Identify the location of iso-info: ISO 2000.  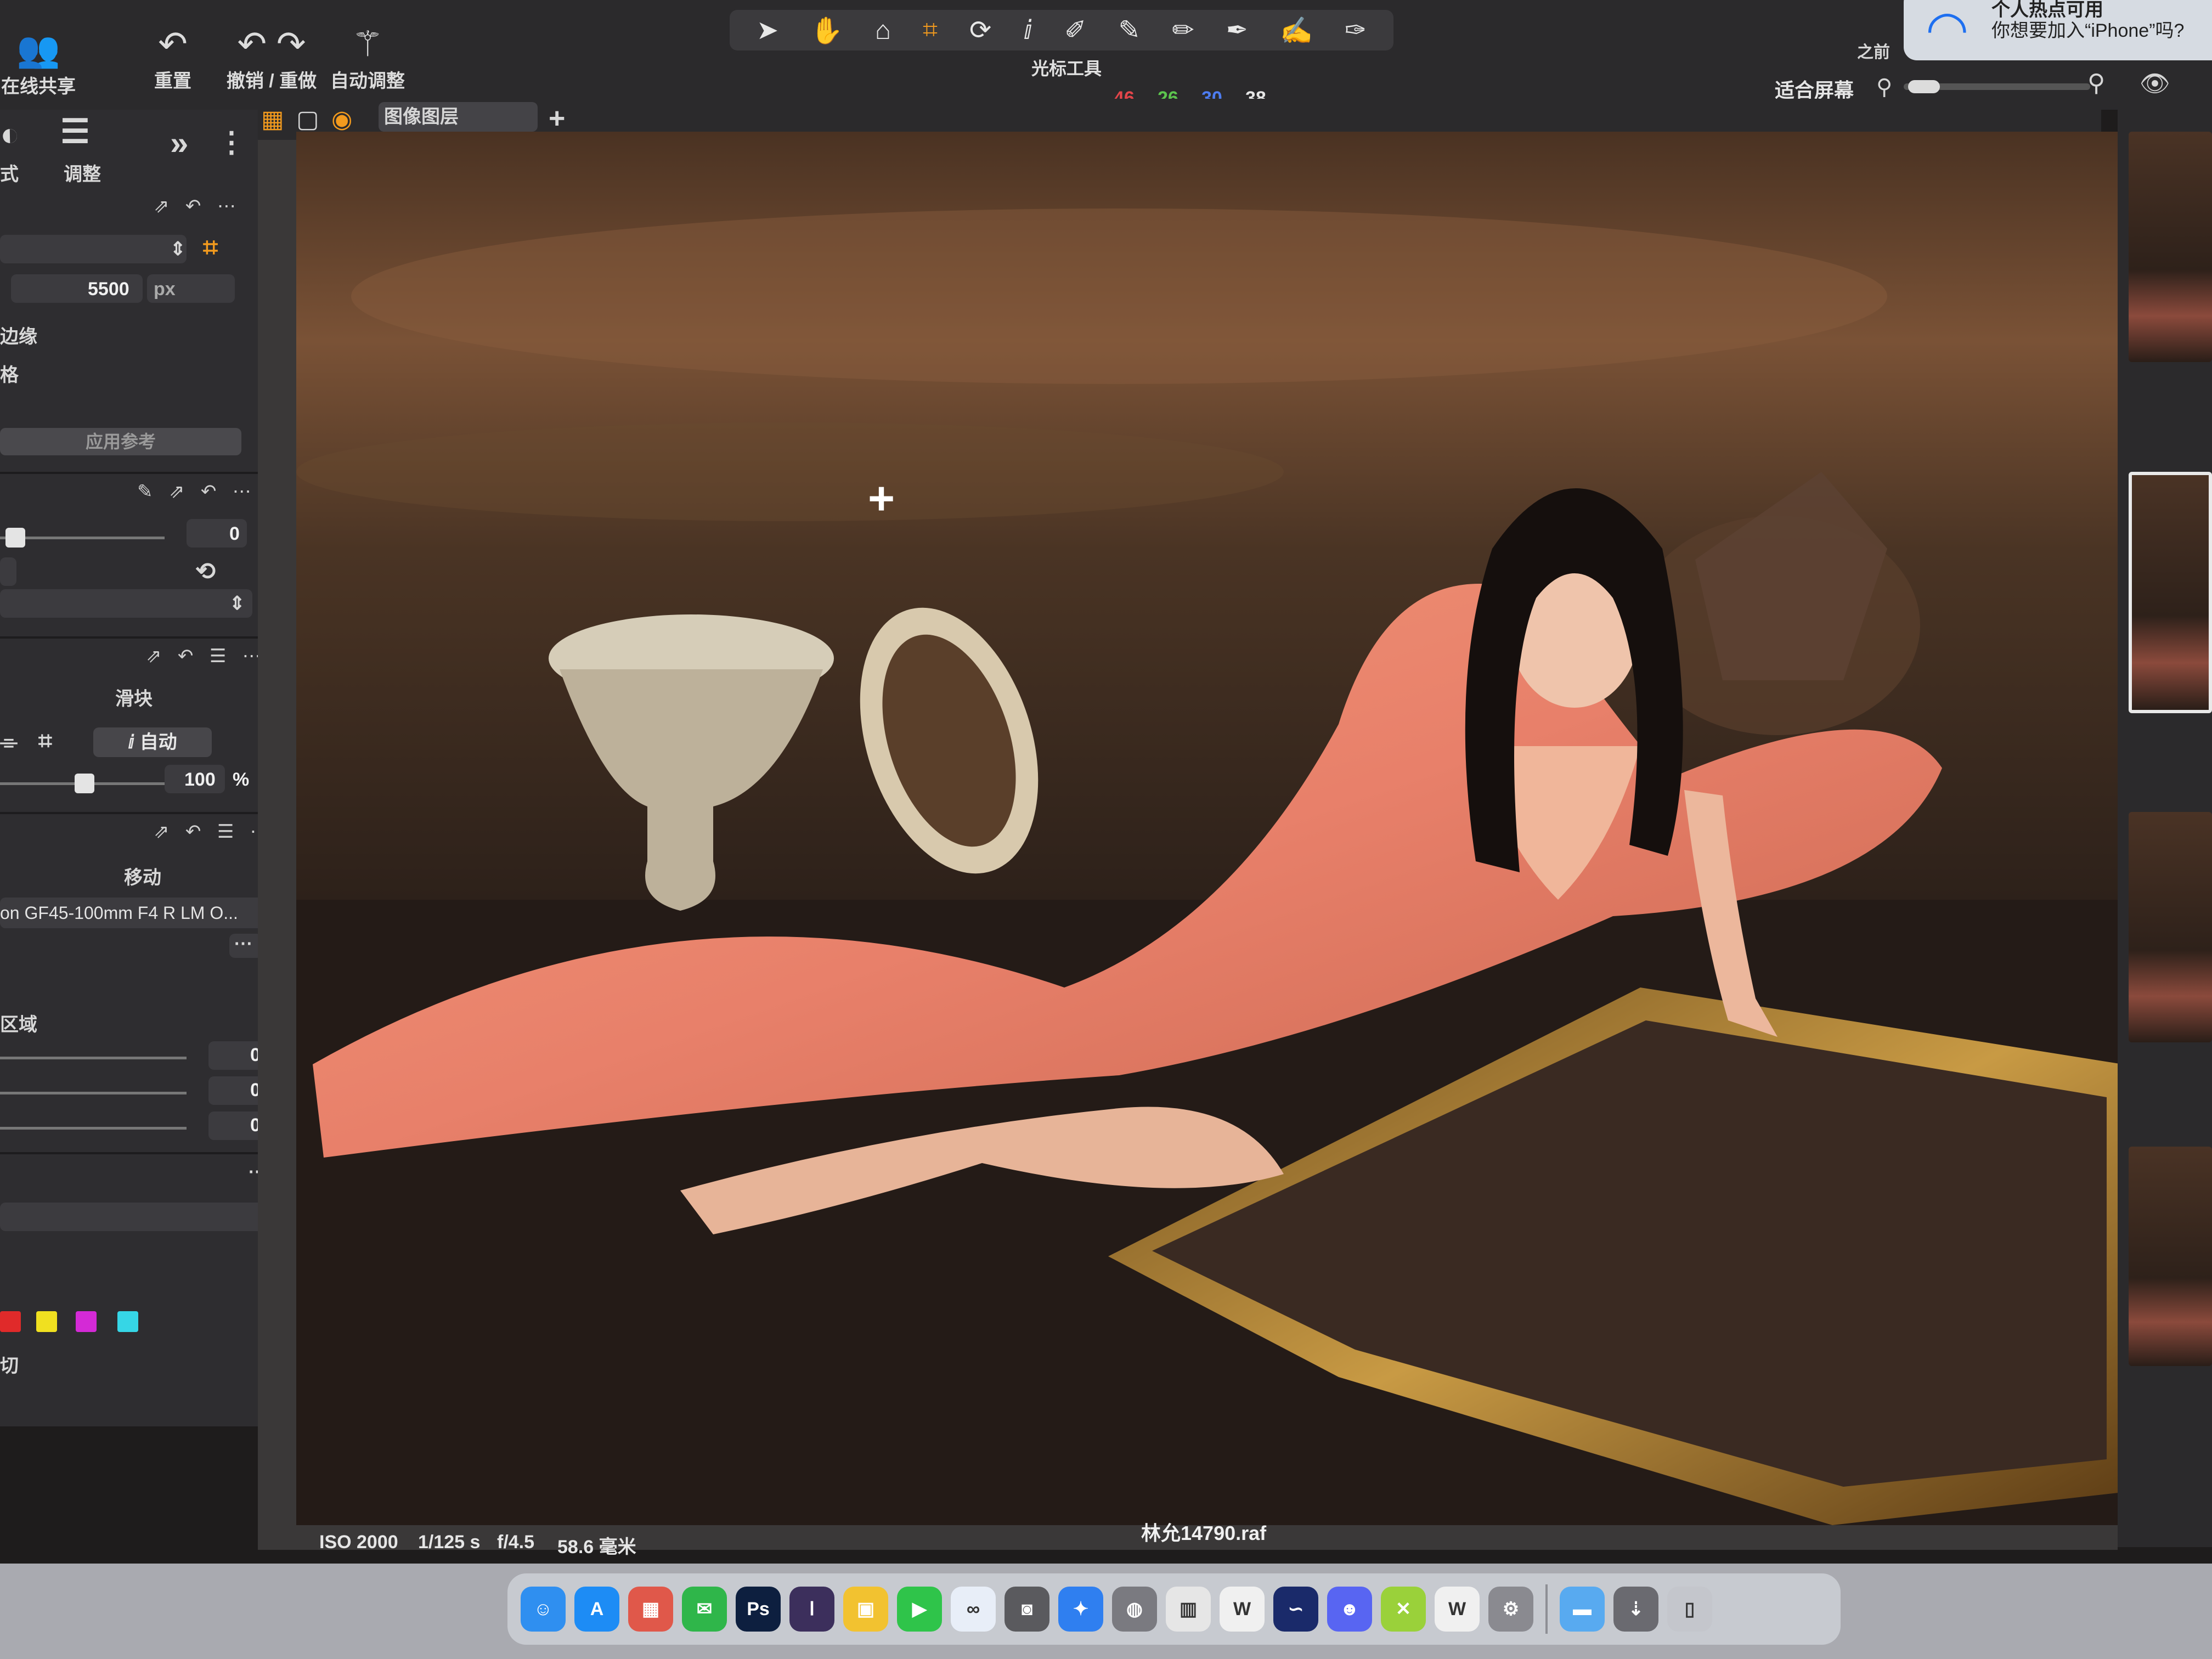
(358, 1542).